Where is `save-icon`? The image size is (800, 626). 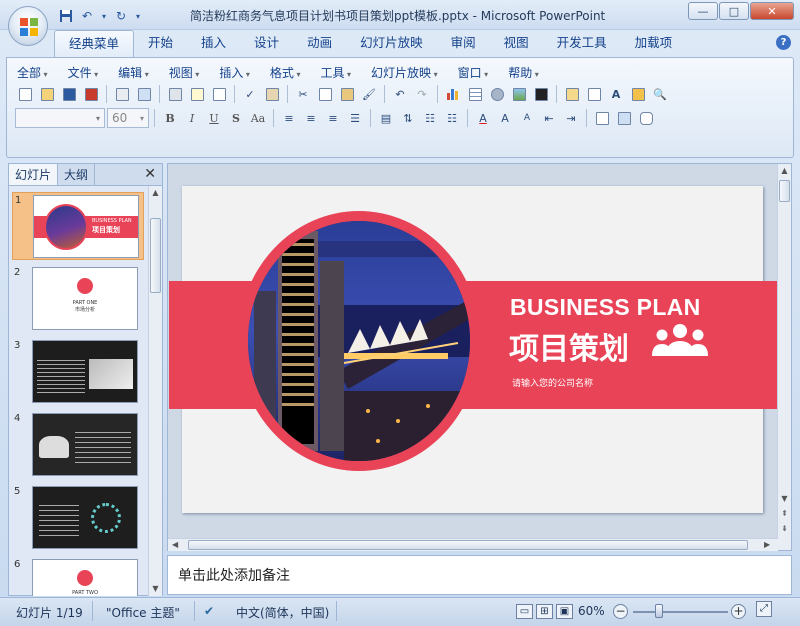 save-icon is located at coordinates (69, 94).